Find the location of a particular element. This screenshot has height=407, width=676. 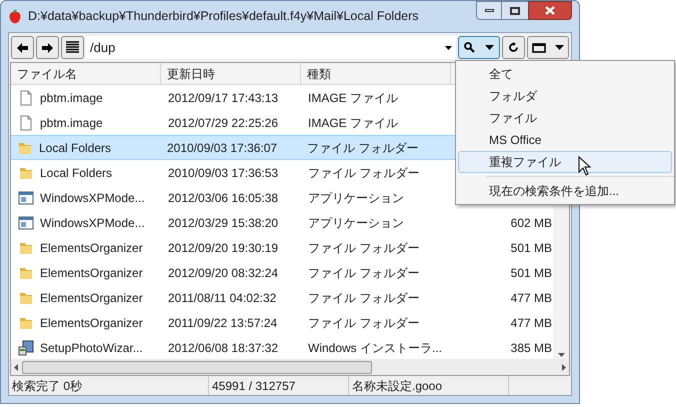

table-cell-text: 2011/08/11 04:02:32 is located at coordinates (222, 298).